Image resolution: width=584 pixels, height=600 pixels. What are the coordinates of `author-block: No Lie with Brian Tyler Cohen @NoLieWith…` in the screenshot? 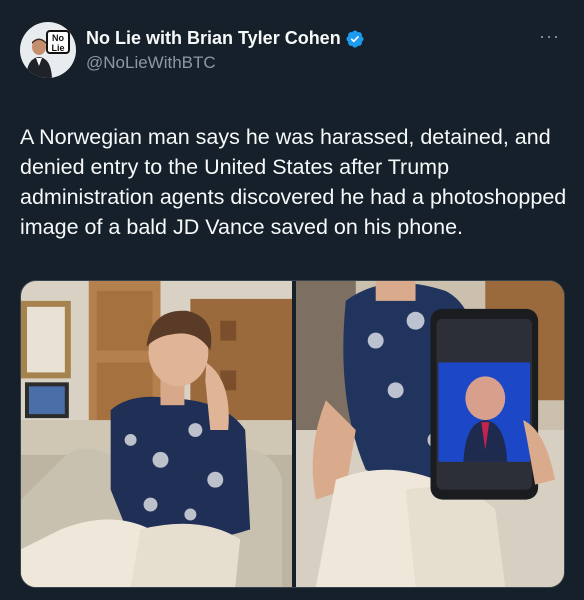 It's located at (225, 50).